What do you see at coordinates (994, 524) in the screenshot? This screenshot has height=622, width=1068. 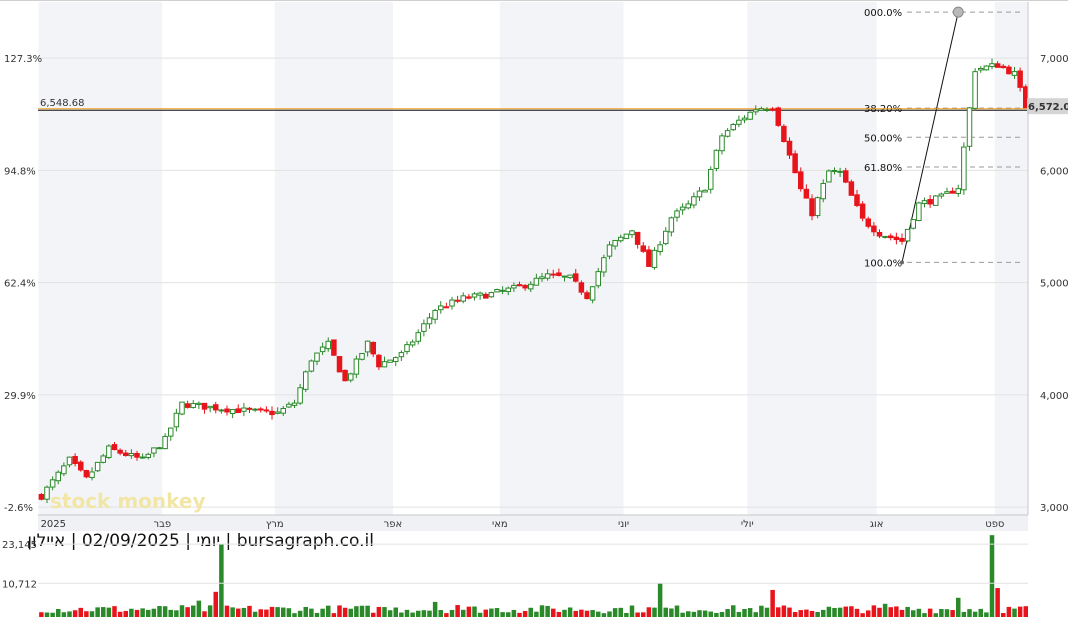 I see `month-label: ספט` at bounding box center [994, 524].